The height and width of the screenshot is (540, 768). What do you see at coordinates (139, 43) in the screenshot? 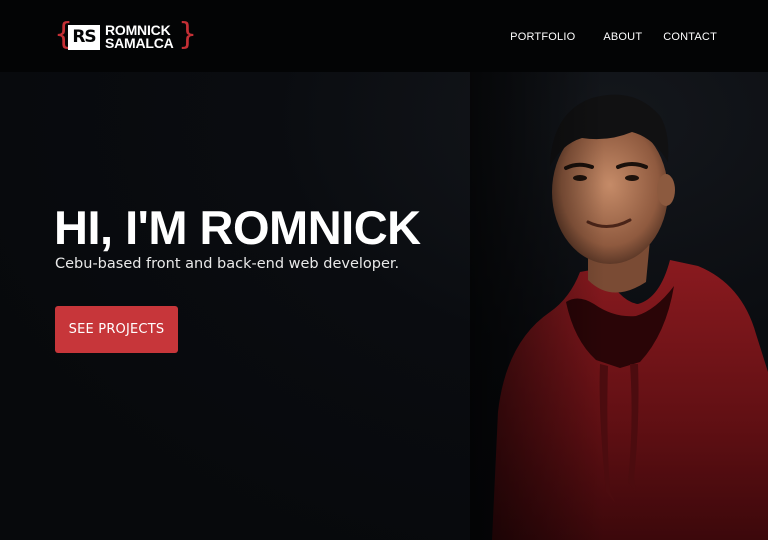
I see `logo-last-name: SAMALCA` at bounding box center [139, 43].